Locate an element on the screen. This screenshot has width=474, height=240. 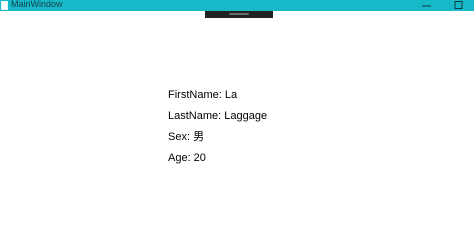
window-app-icon is located at coordinates (4, 5).